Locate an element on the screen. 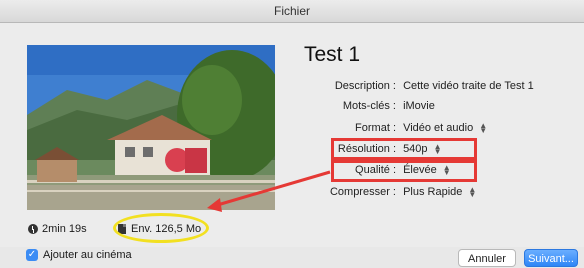  window-title: Fichier is located at coordinates (291, 11).